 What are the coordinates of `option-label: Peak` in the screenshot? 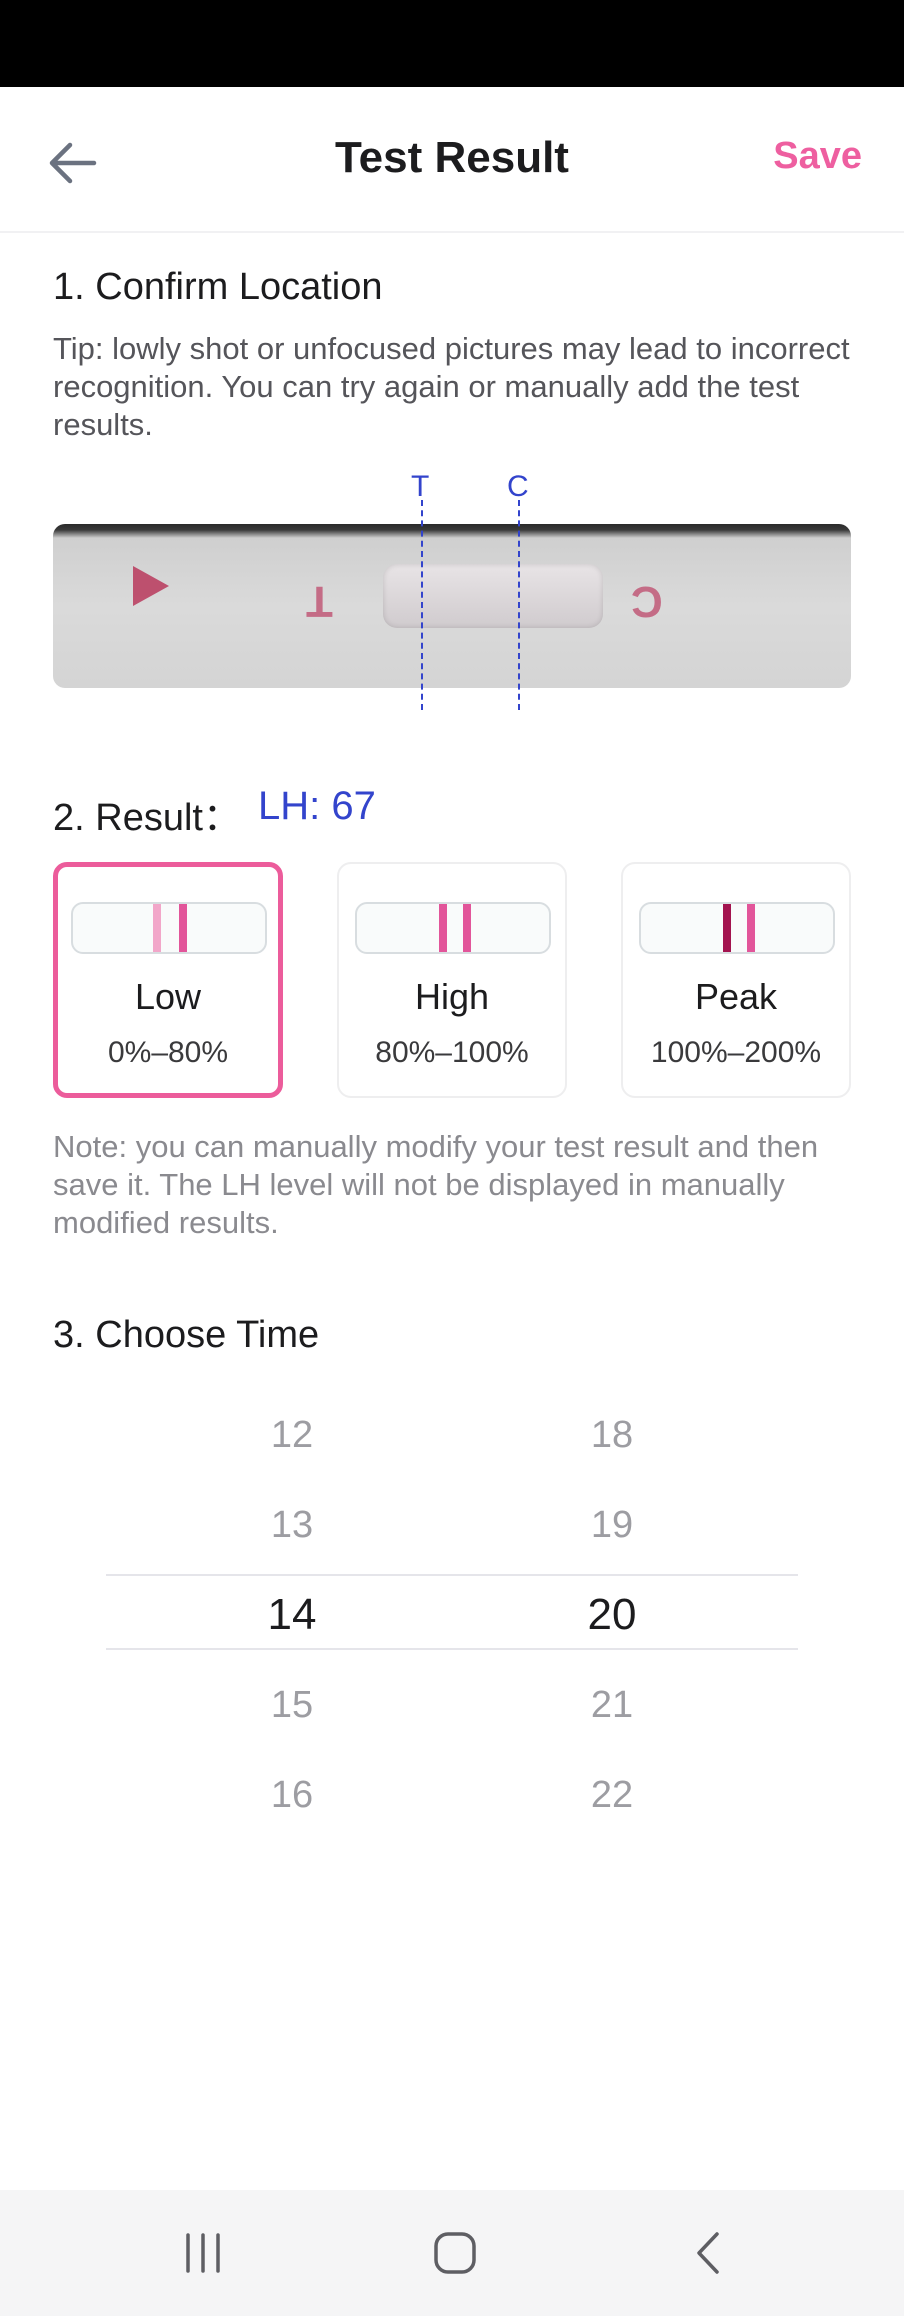 It's located at (736, 996).